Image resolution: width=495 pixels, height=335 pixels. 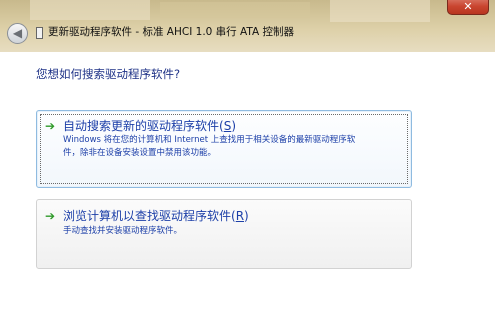 What do you see at coordinates (171, 32) in the screenshot?
I see `window-title: 更新驱动程序软件 - 标准 AHCI 1.0 串行 ATA 控制器` at bounding box center [171, 32].